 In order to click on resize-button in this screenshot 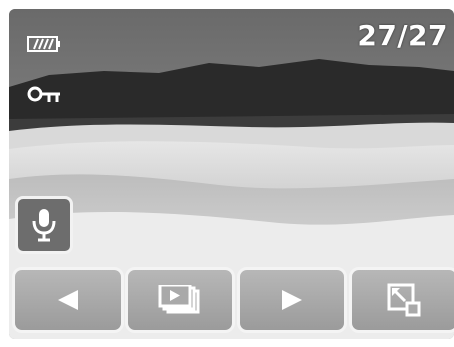, I will do `click(401, 300)`.